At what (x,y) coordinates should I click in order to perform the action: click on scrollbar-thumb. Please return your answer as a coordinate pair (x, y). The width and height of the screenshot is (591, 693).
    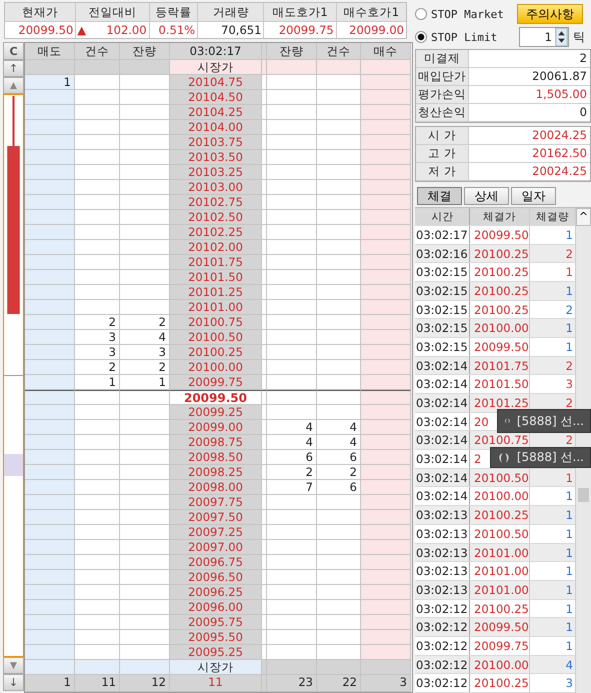
    Looking at the image, I should click on (583, 495).